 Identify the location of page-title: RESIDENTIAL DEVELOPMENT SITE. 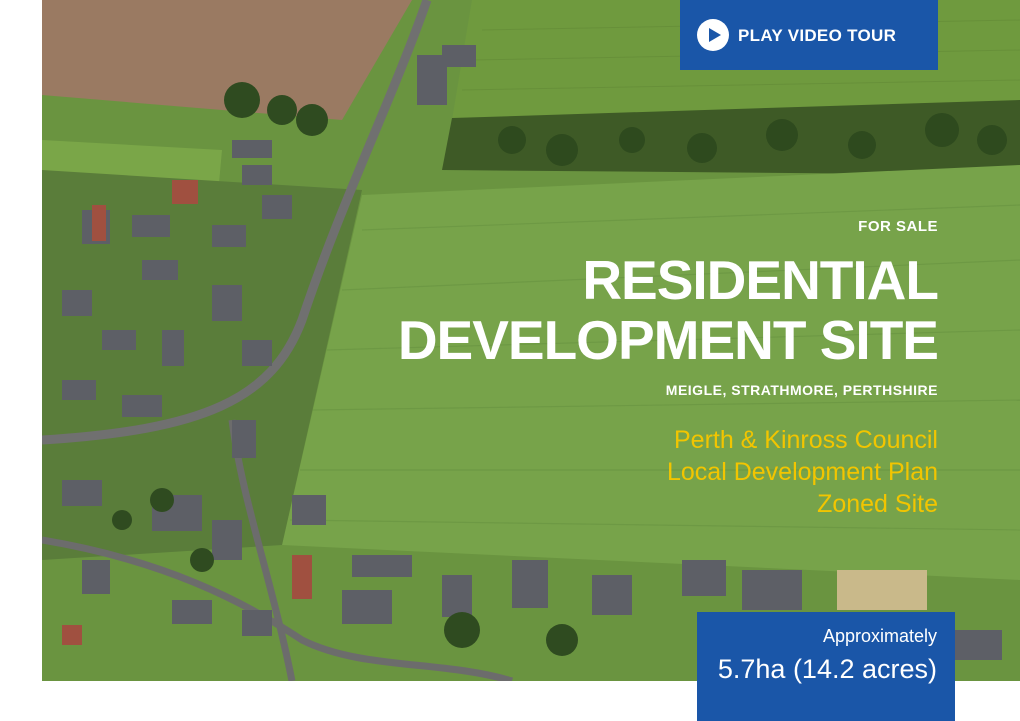
(668, 310).